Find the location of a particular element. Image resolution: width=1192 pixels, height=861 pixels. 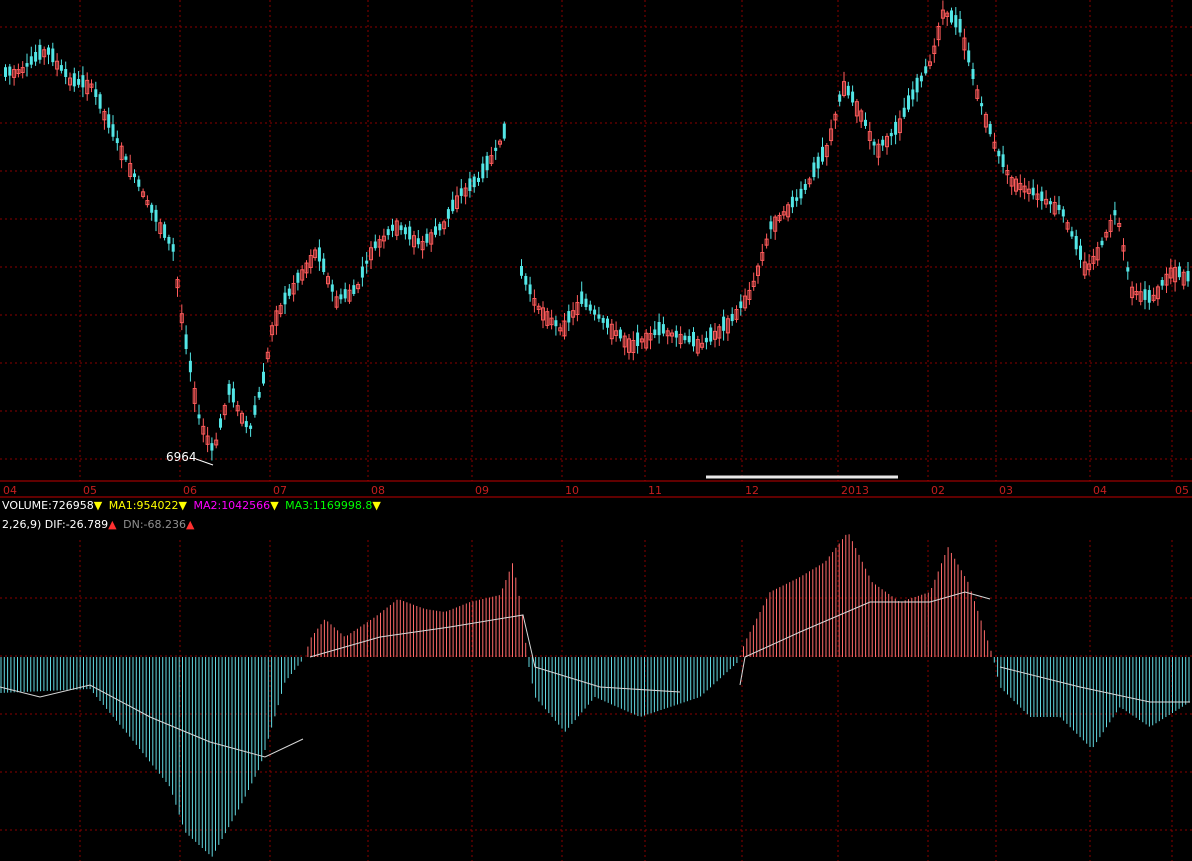

x-tick-label: 12 is located at coordinates (752, 490).